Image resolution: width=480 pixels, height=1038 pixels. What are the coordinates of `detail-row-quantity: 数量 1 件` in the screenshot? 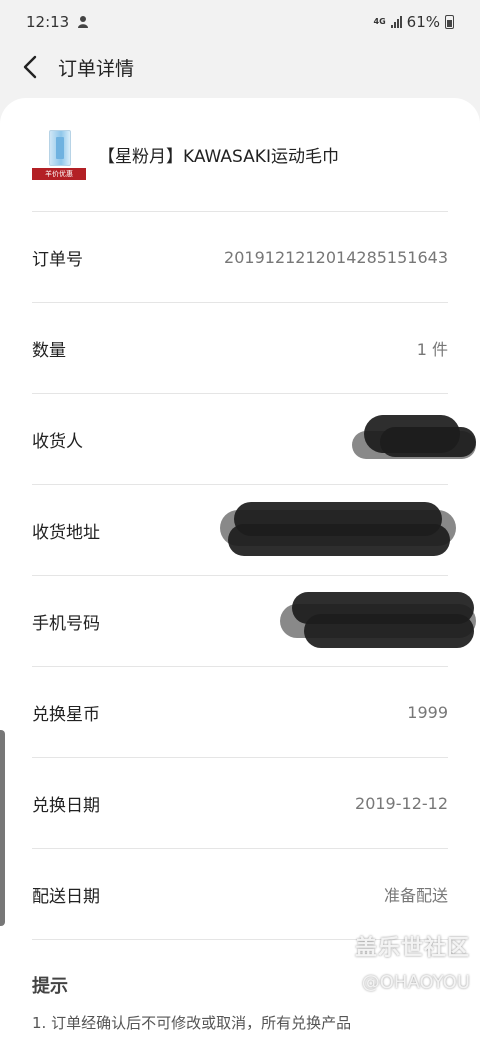 It's located at (240, 348).